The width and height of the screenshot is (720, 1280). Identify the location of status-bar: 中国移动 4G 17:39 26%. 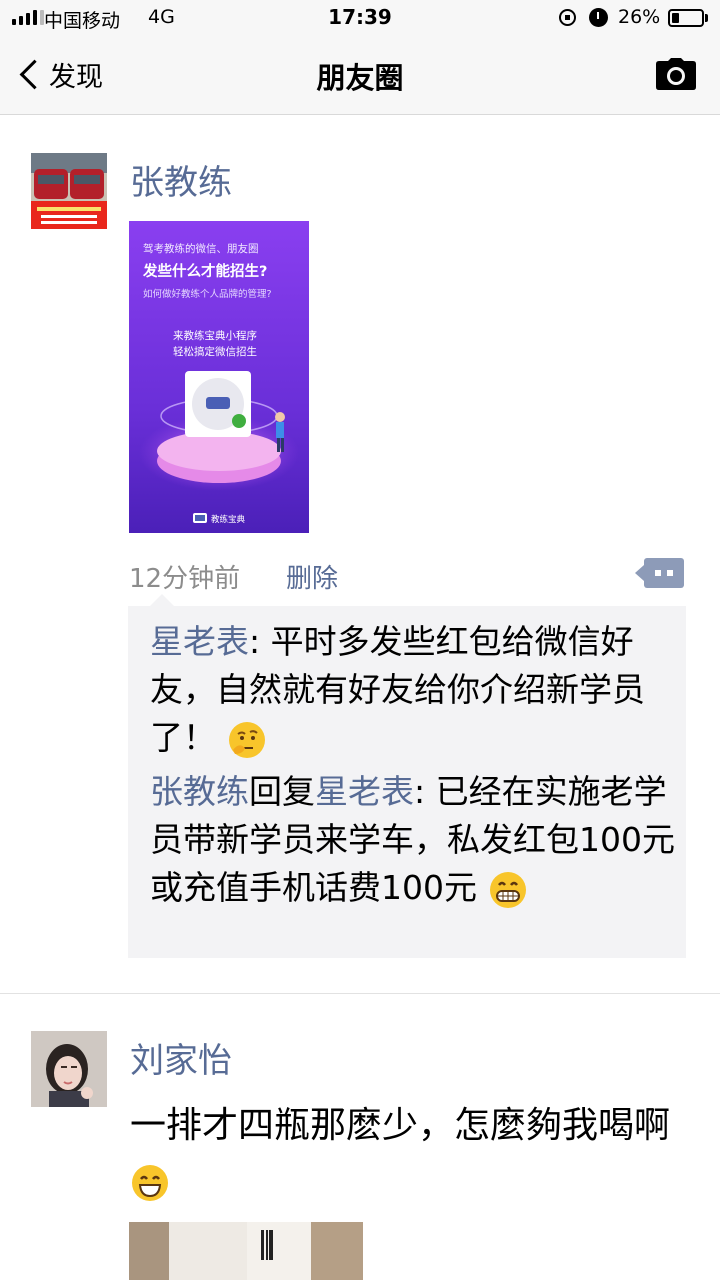
(360, 18).